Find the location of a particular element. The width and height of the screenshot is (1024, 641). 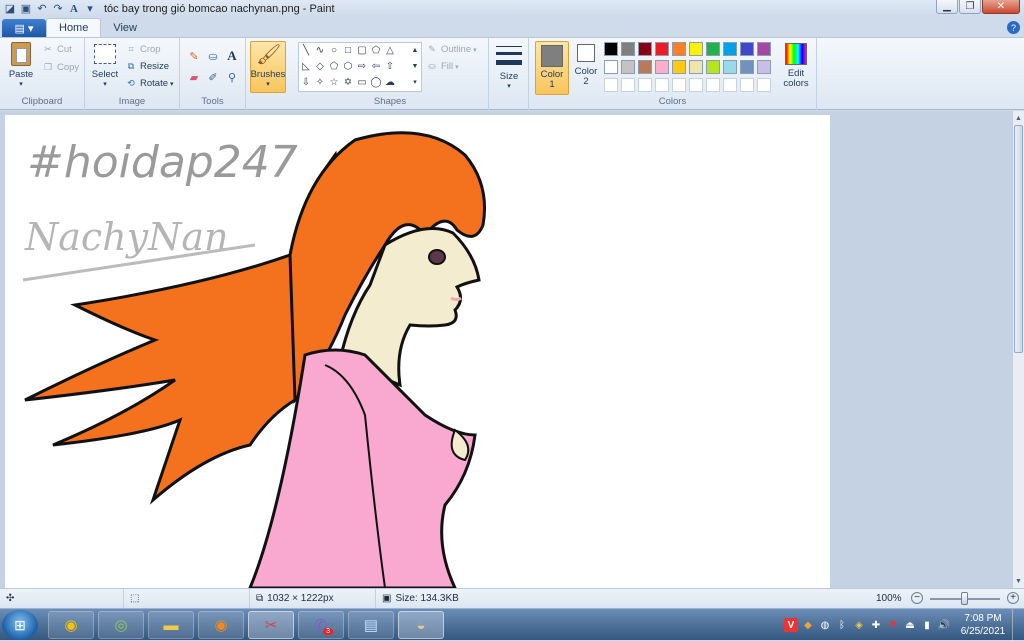

brushes-button: 🖌 Brushes ▾ is located at coordinates (268, 67).